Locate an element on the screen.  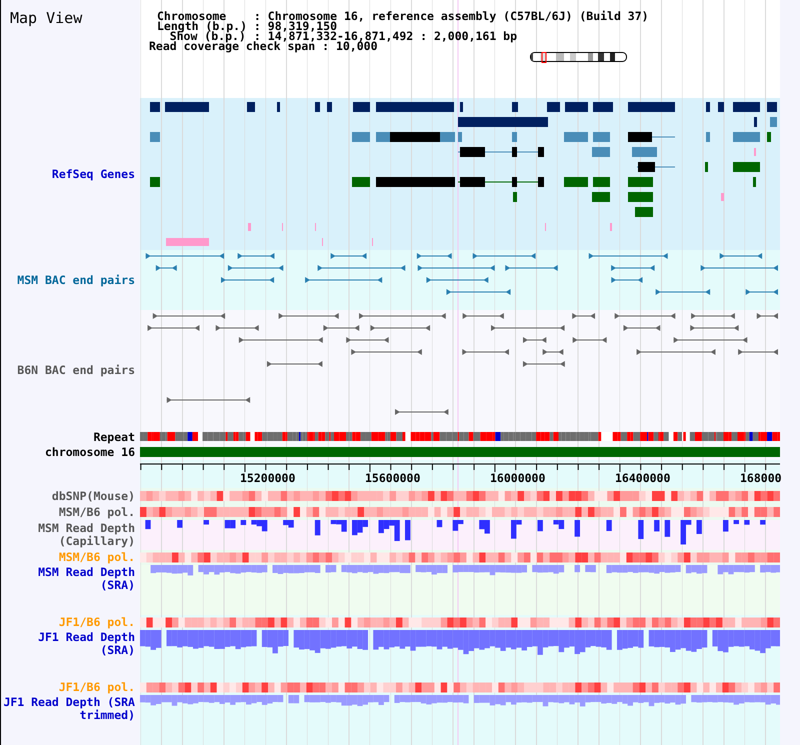
info-label: Length (b.p.) is located at coordinates (202, 26).